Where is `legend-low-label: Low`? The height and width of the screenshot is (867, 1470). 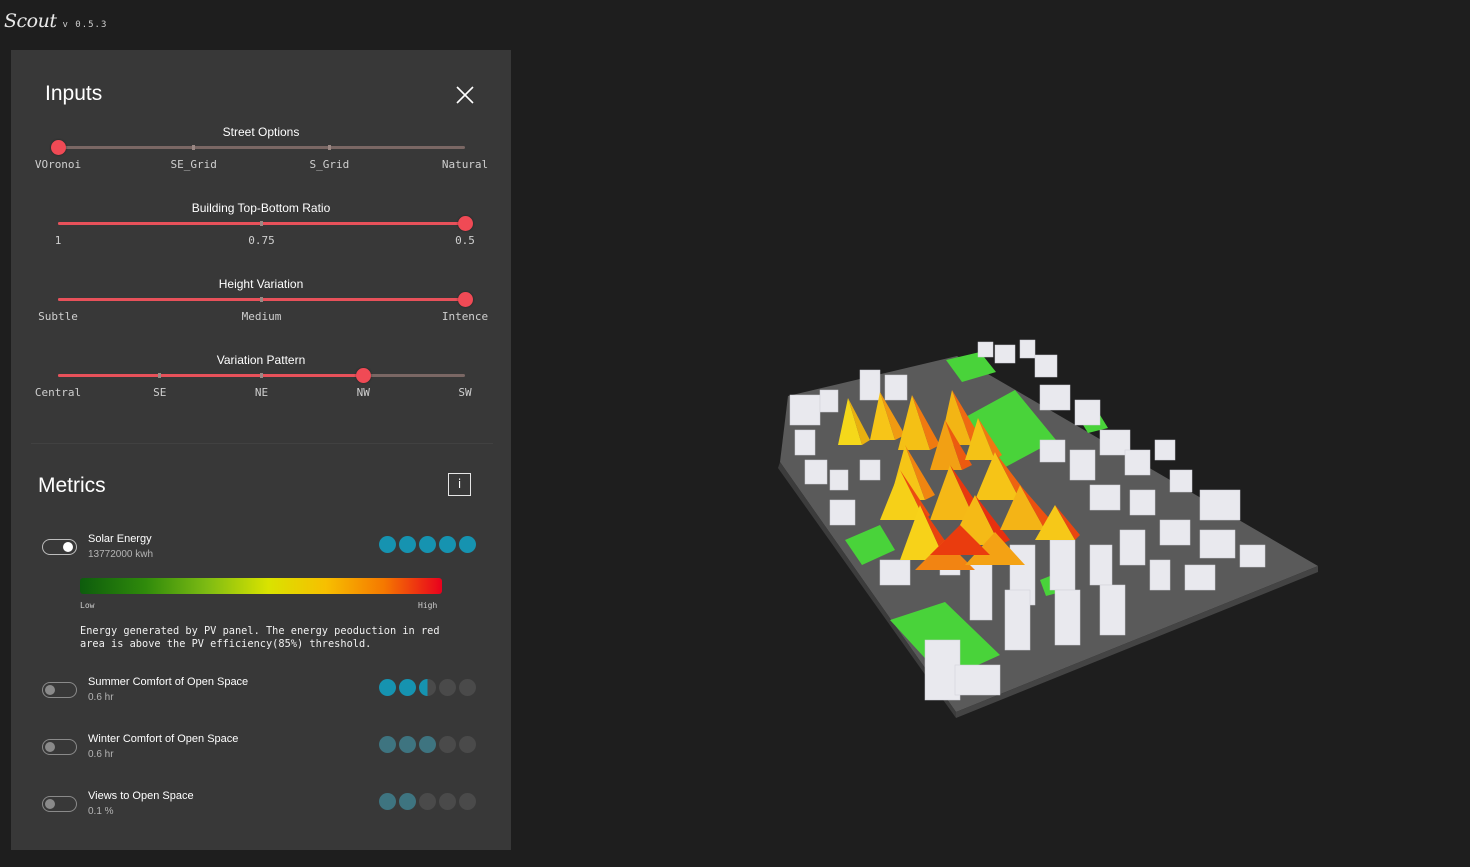 legend-low-label: Low is located at coordinates (87, 605).